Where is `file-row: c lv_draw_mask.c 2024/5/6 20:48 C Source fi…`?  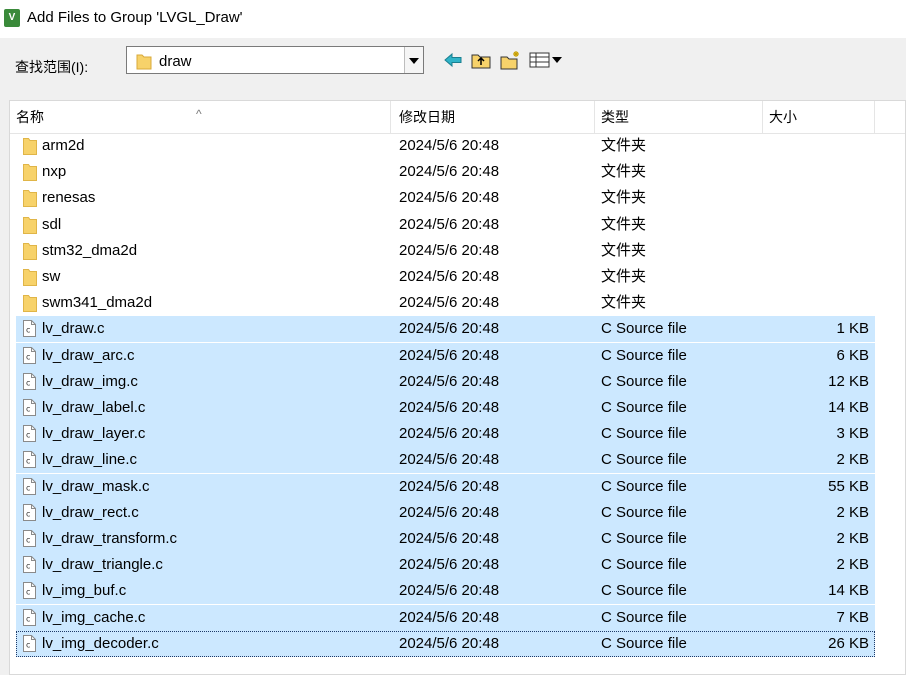
file-row: c lv_draw_mask.c 2024/5/6 20:48 C Source fi… is located at coordinates (445, 486).